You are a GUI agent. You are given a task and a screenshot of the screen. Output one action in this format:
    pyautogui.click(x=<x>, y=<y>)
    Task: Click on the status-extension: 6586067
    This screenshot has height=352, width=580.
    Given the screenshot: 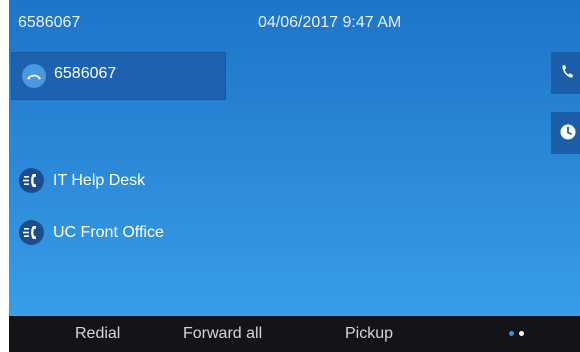 What is the action you would take?
    pyautogui.click(x=49, y=22)
    